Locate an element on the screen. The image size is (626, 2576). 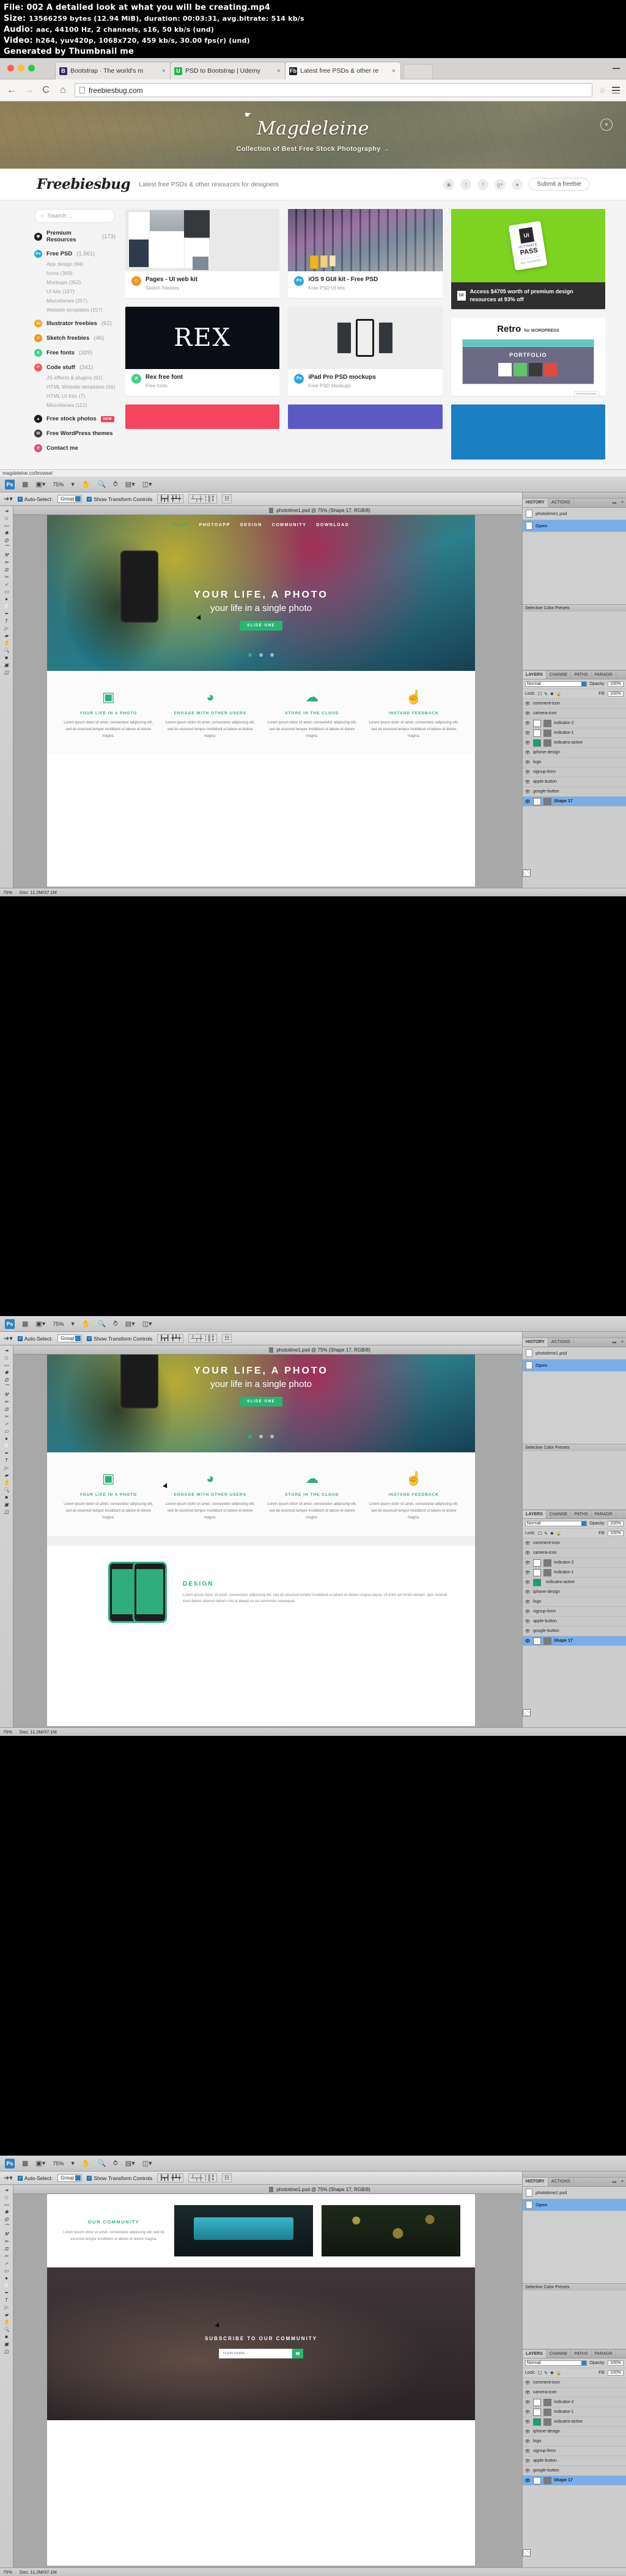
sidebar-subitem: UI kits (157) is located at coordinates (81, 291).